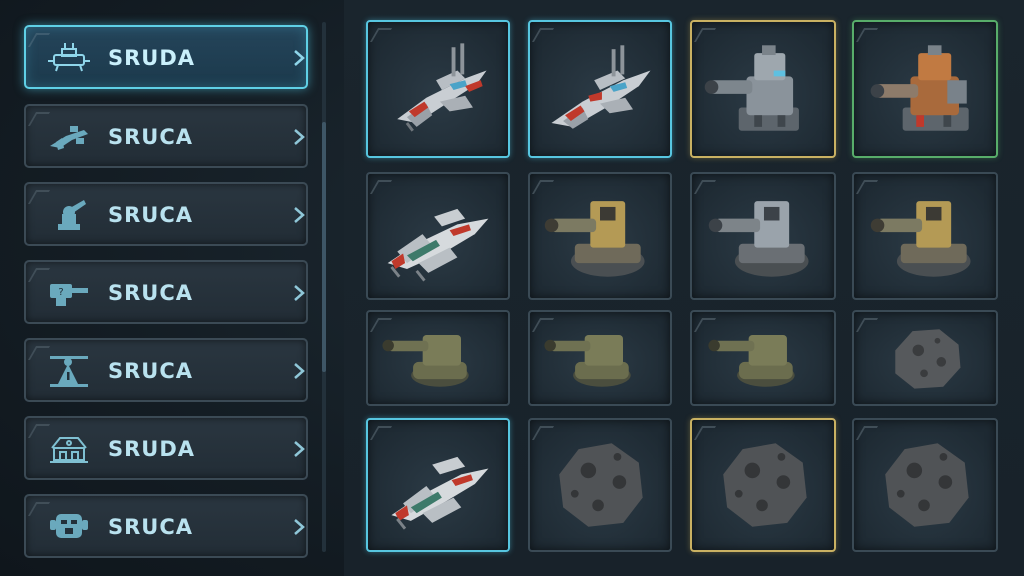 The width and height of the screenshot is (1024, 576). I want to click on category-button-5: SRUCA, so click(166, 370).